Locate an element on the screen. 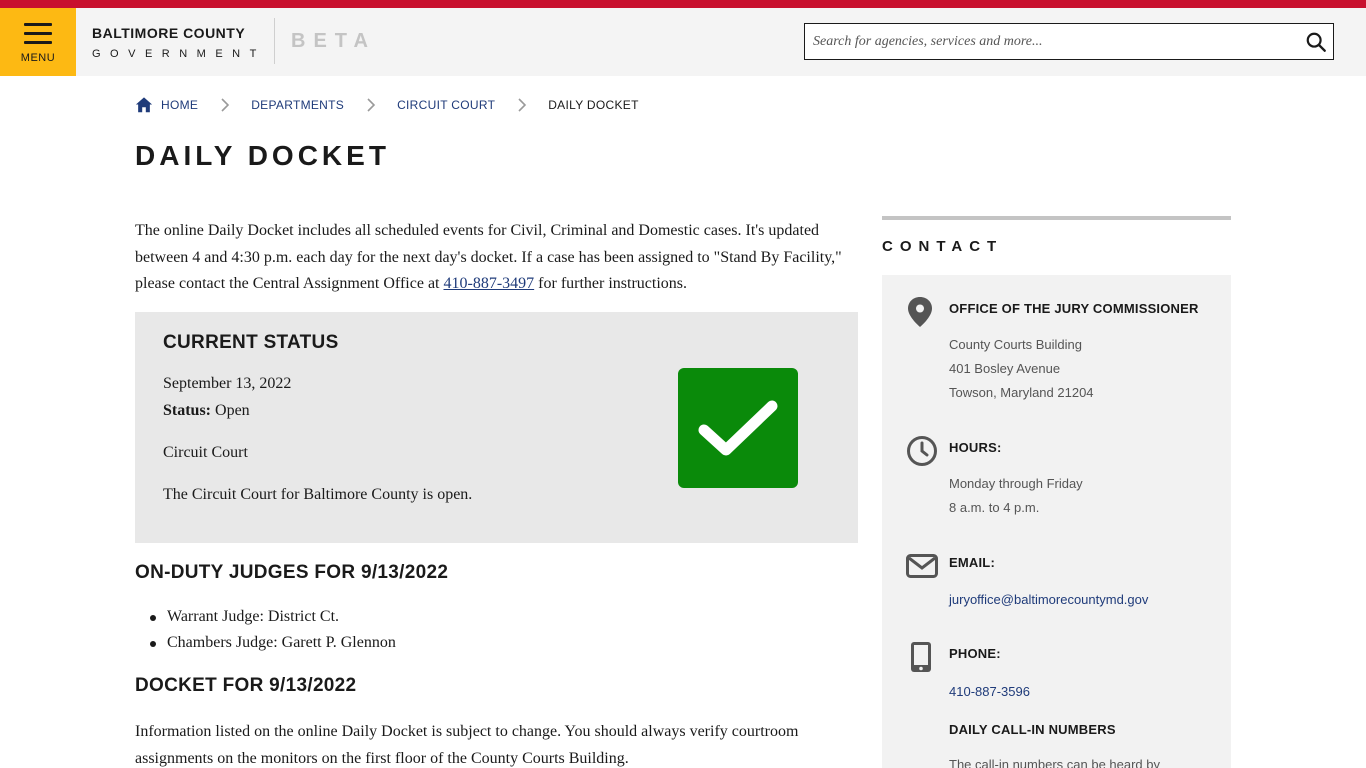 The image size is (1366, 768). search-box is located at coordinates (1069, 41).